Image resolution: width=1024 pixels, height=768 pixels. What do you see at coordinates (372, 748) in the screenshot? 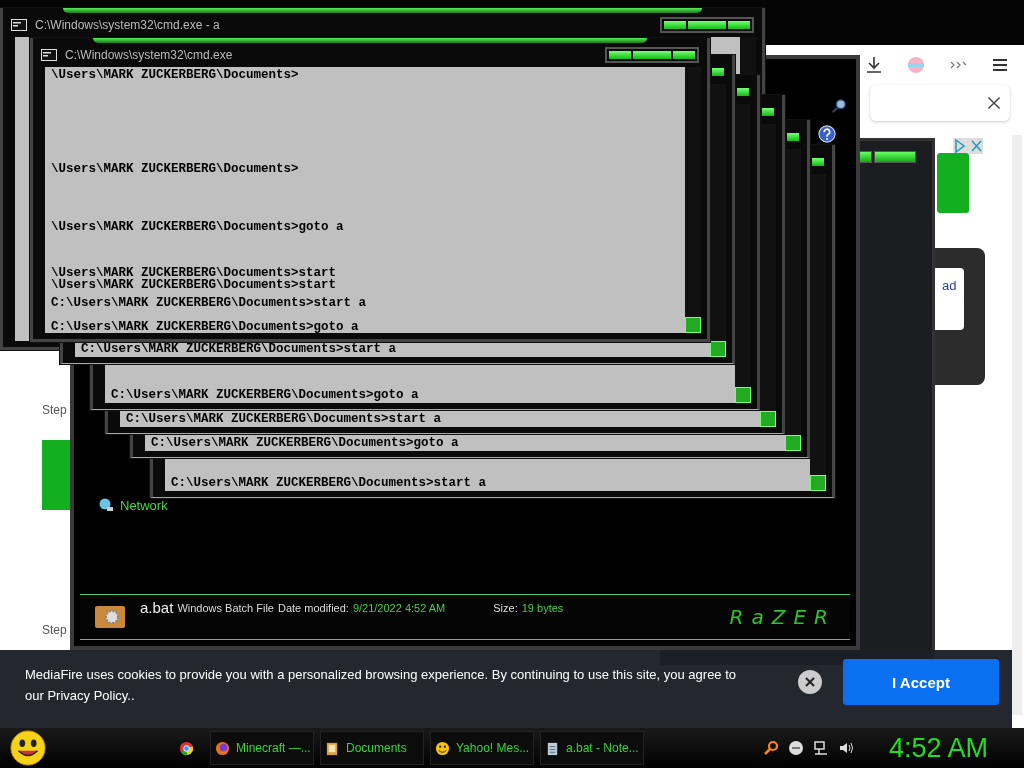
I see `taskbar-button: Documents` at bounding box center [372, 748].